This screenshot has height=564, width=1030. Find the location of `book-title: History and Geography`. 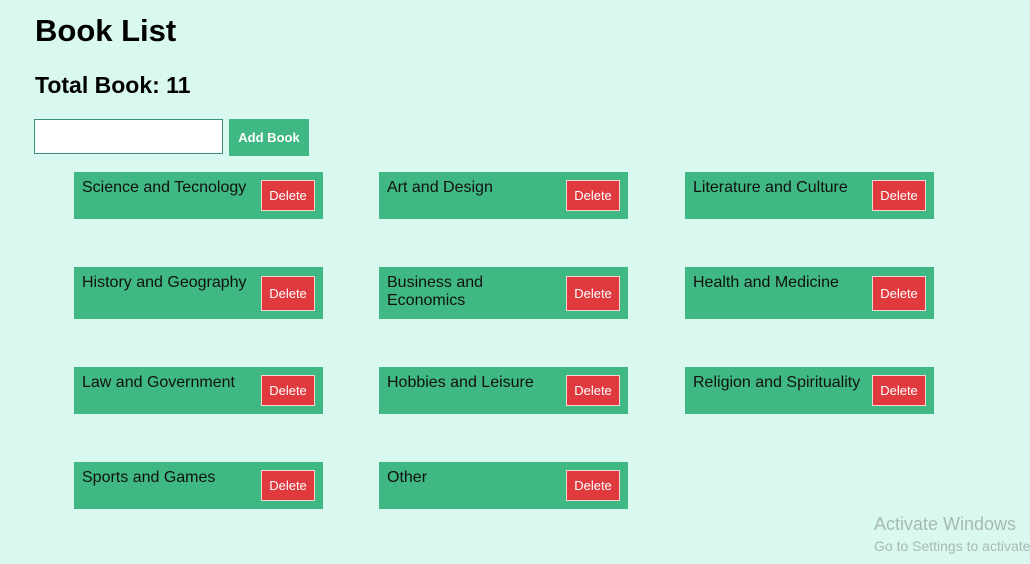

book-title: History and Geography is located at coordinates (164, 282).